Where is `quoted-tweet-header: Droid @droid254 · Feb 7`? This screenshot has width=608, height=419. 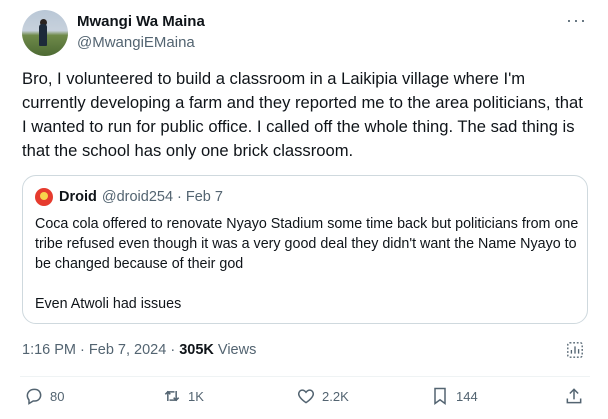
quoted-tweet-header: Droid @droid254 · Feb 7 is located at coordinates (129, 197).